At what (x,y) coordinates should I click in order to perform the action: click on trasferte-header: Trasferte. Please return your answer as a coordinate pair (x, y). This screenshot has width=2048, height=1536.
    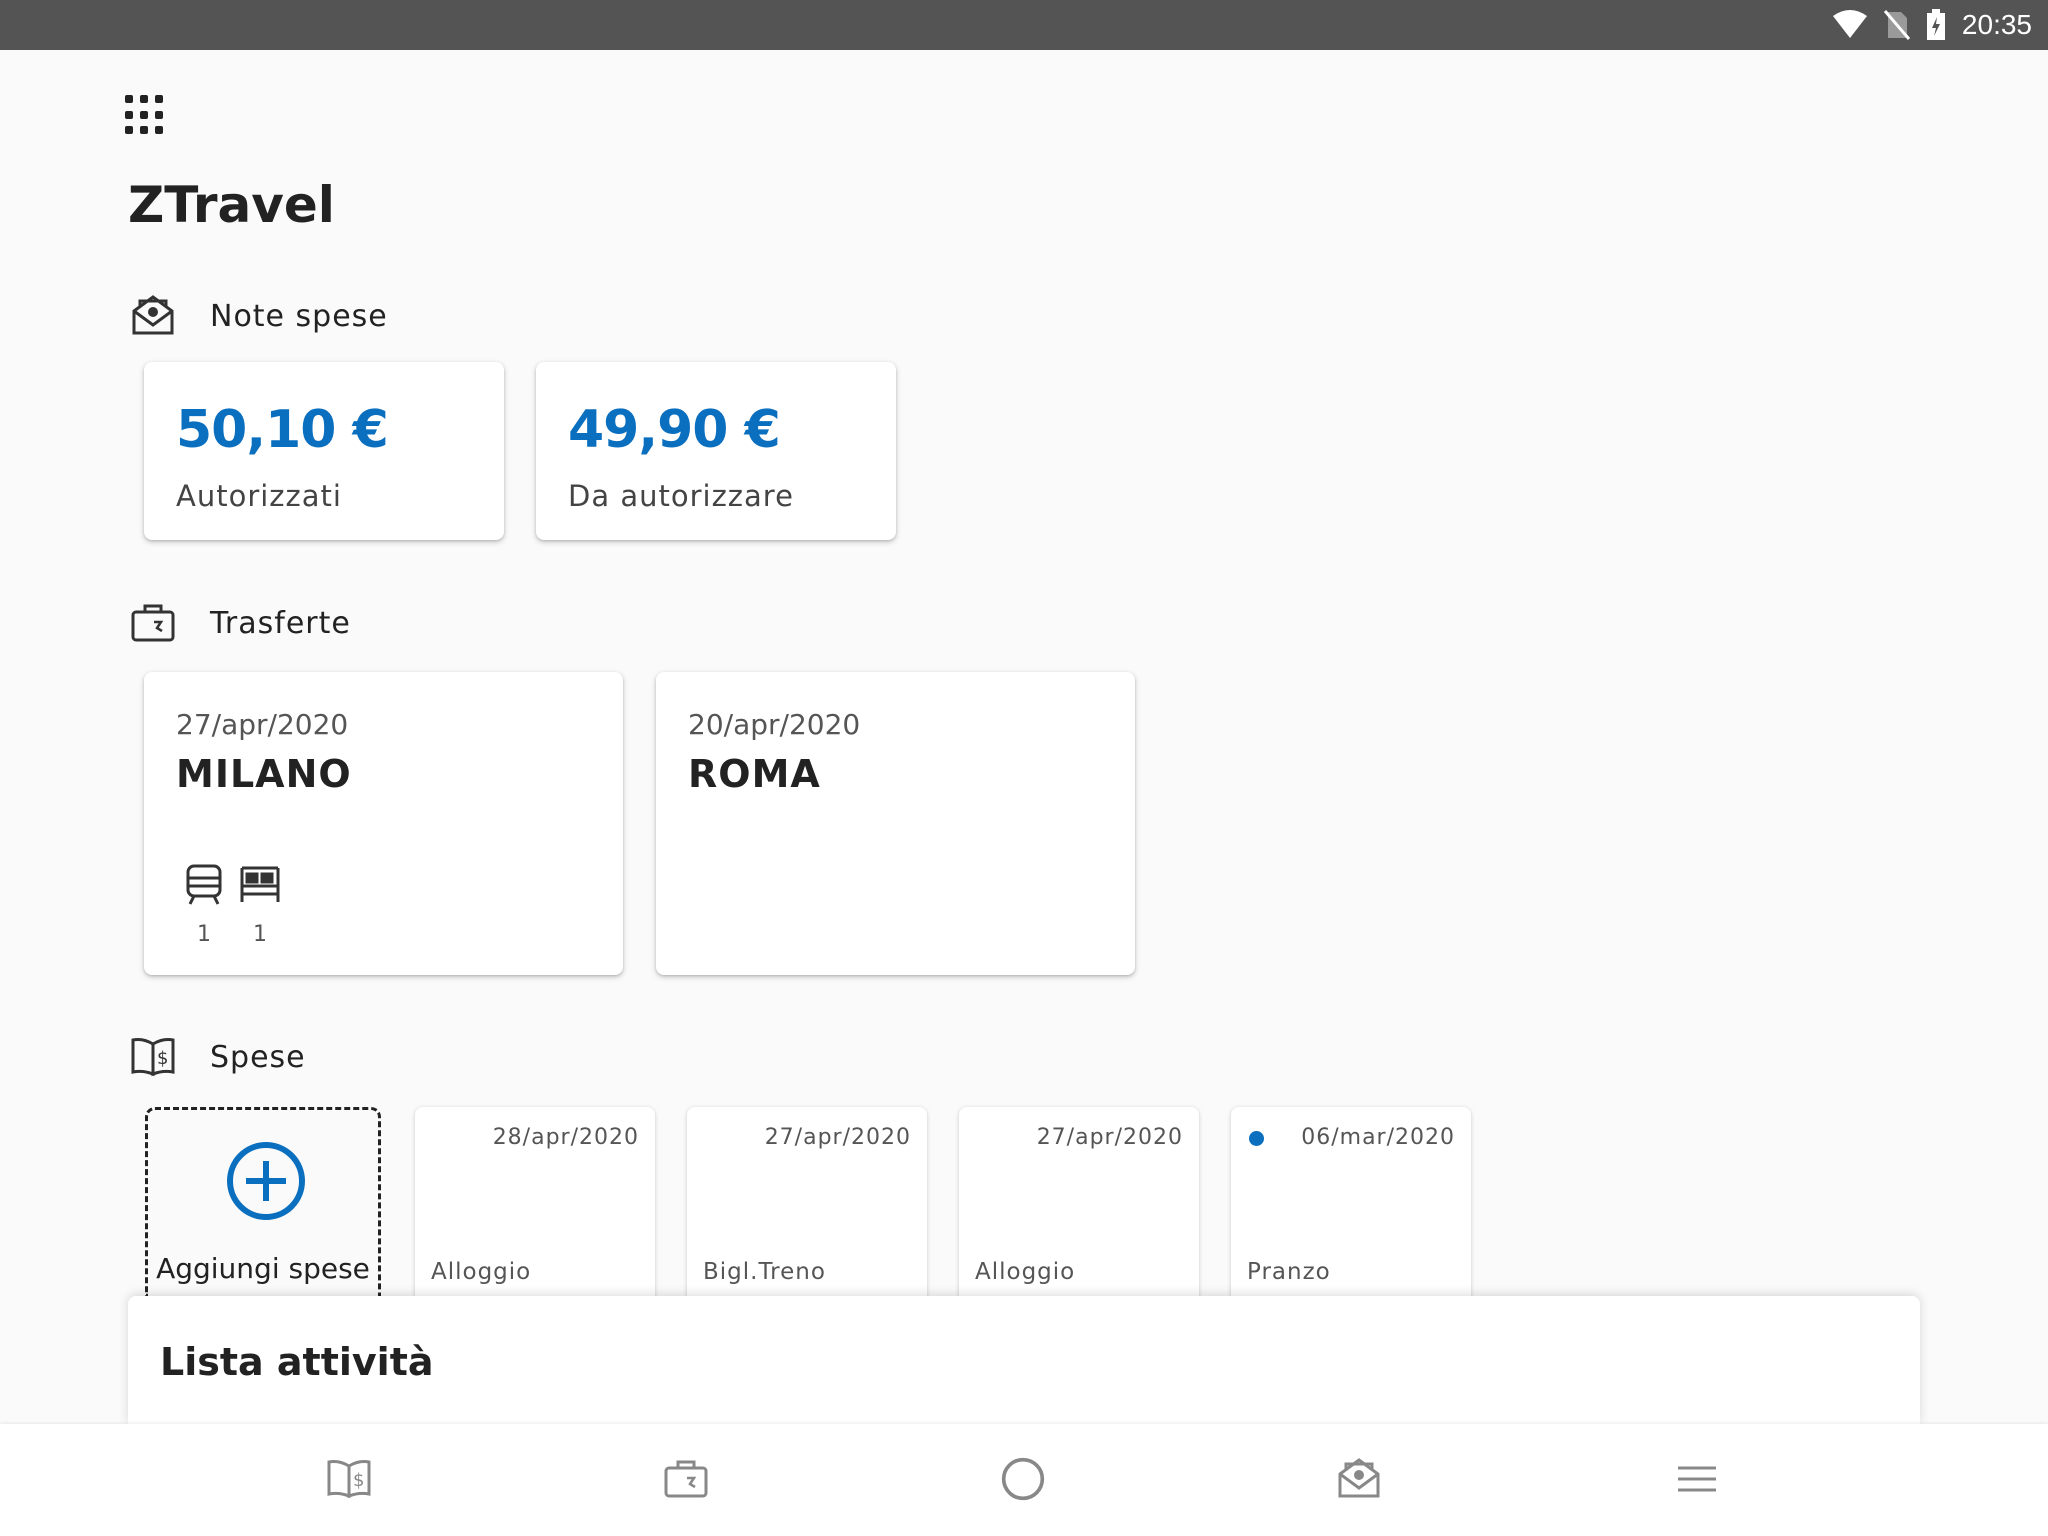
    Looking at the image, I should click on (240, 623).